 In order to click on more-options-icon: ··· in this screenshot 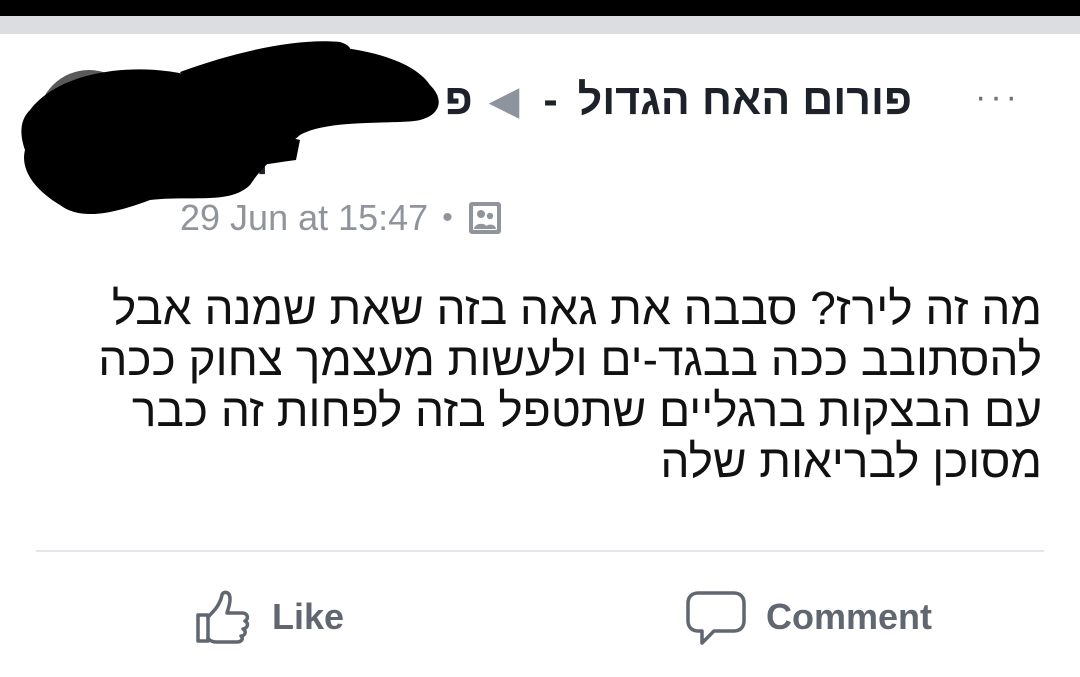, I will do `click(998, 97)`.